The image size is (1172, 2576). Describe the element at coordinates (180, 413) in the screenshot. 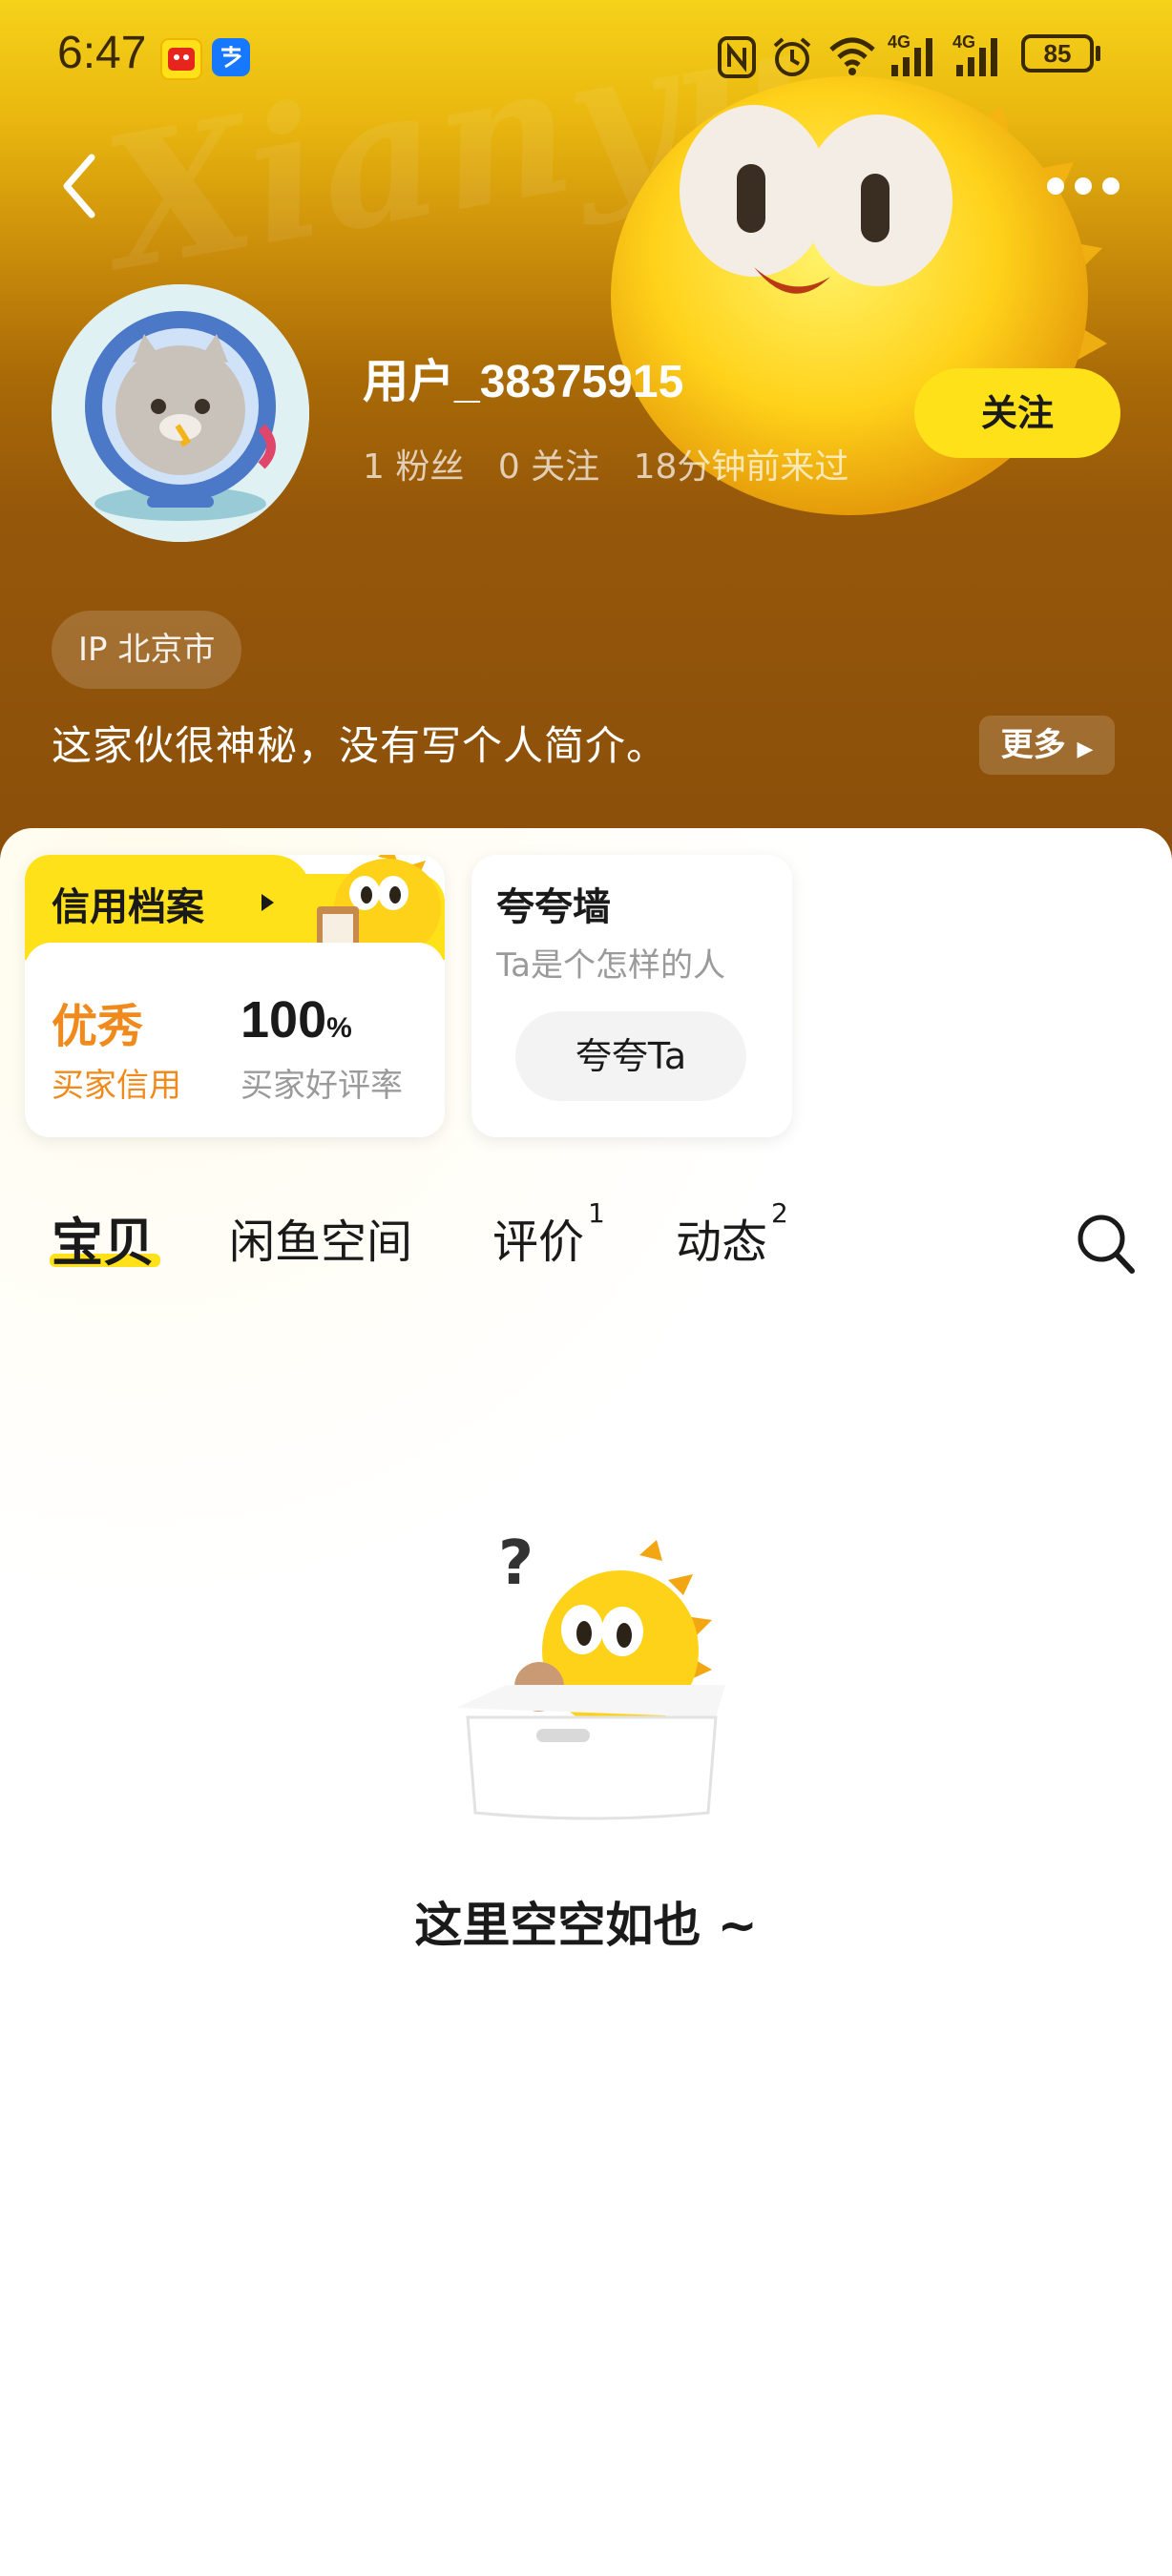

I see `avatar` at that location.